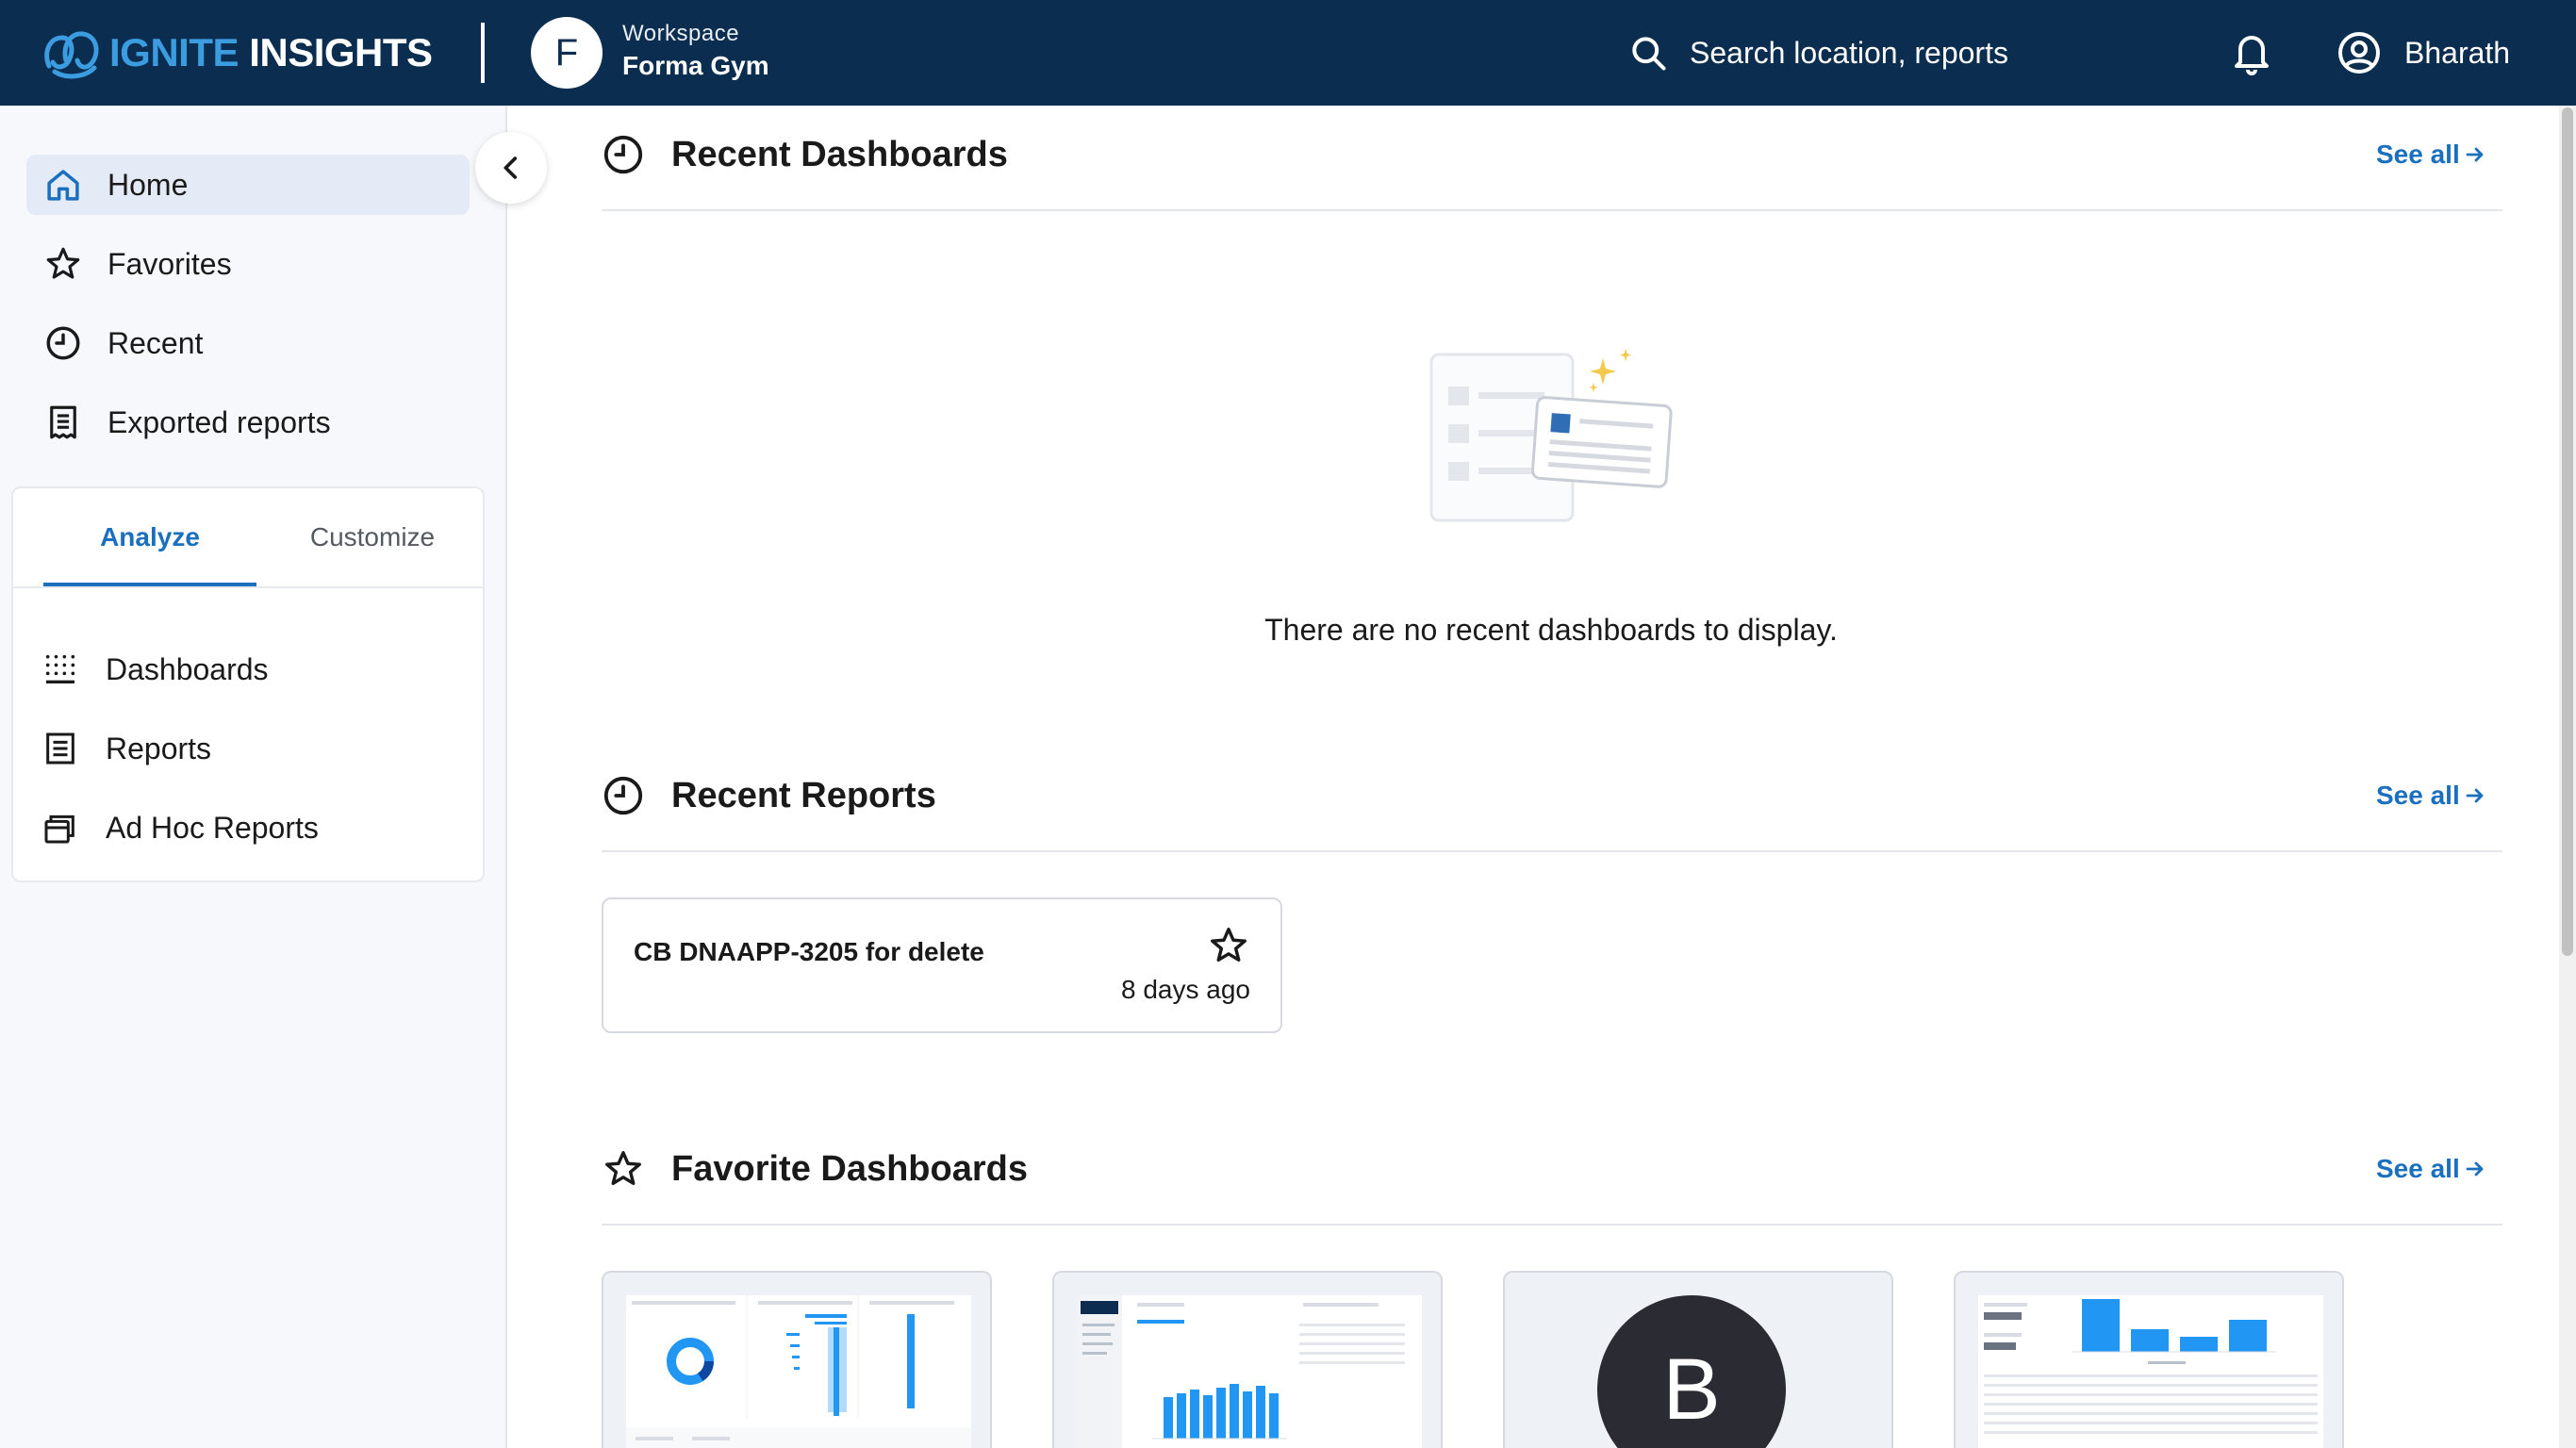  What do you see at coordinates (187, 668) in the screenshot?
I see `sidebar-item-label: Dashboards` at bounding box center [187, 668].